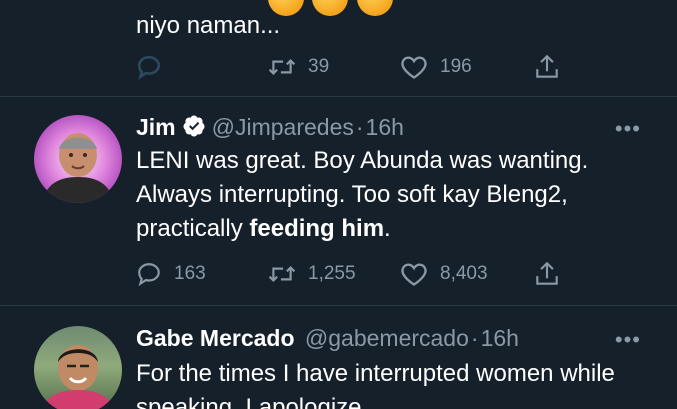 The width and height of the screenshot is (677, 409). I want to click on retweet-button: 1,255, so click(312, 274).